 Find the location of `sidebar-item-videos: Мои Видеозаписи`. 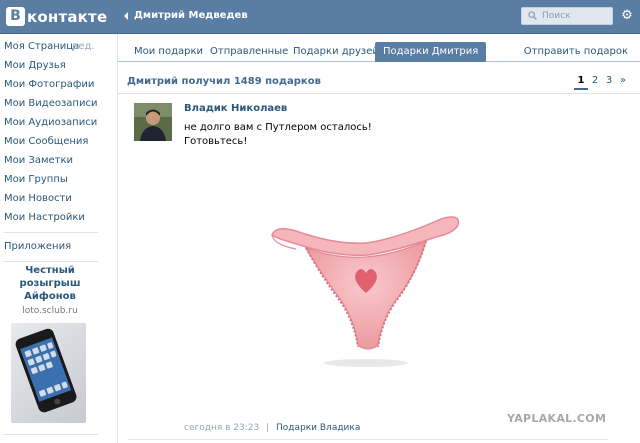

sidebar-item-videos: Мои Видеозаписи is located at coordinates (50, 103).